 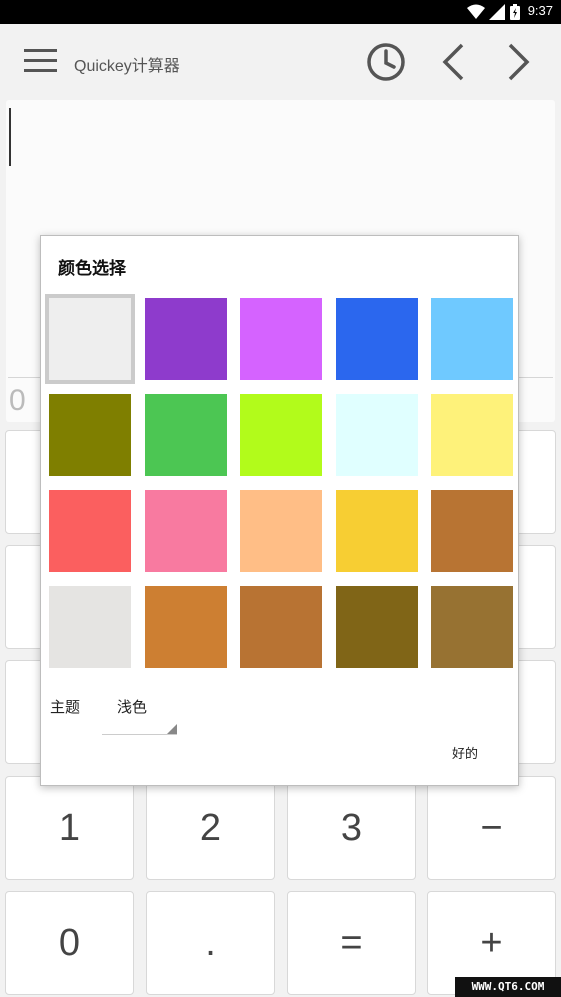 What do you see at coordinates (280, 62) in the screenshot?
I see `app-bar: Quickey计算器` at bounding box center [280, 62].